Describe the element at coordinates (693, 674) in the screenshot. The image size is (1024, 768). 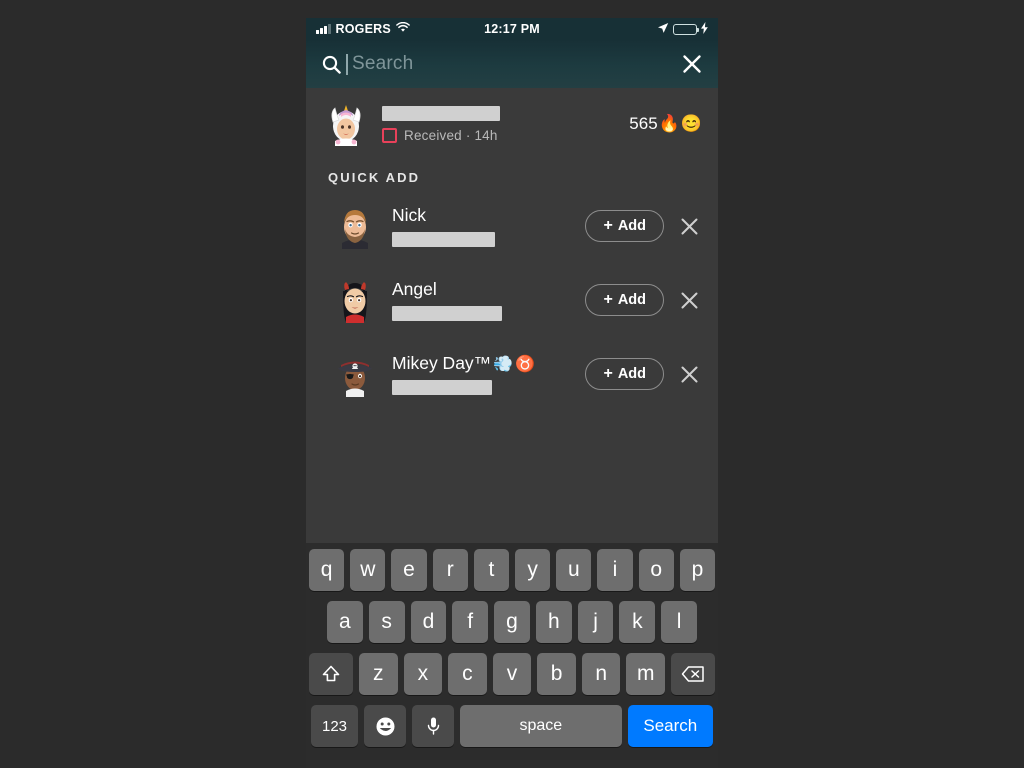
I see `backspace-key` at that location.